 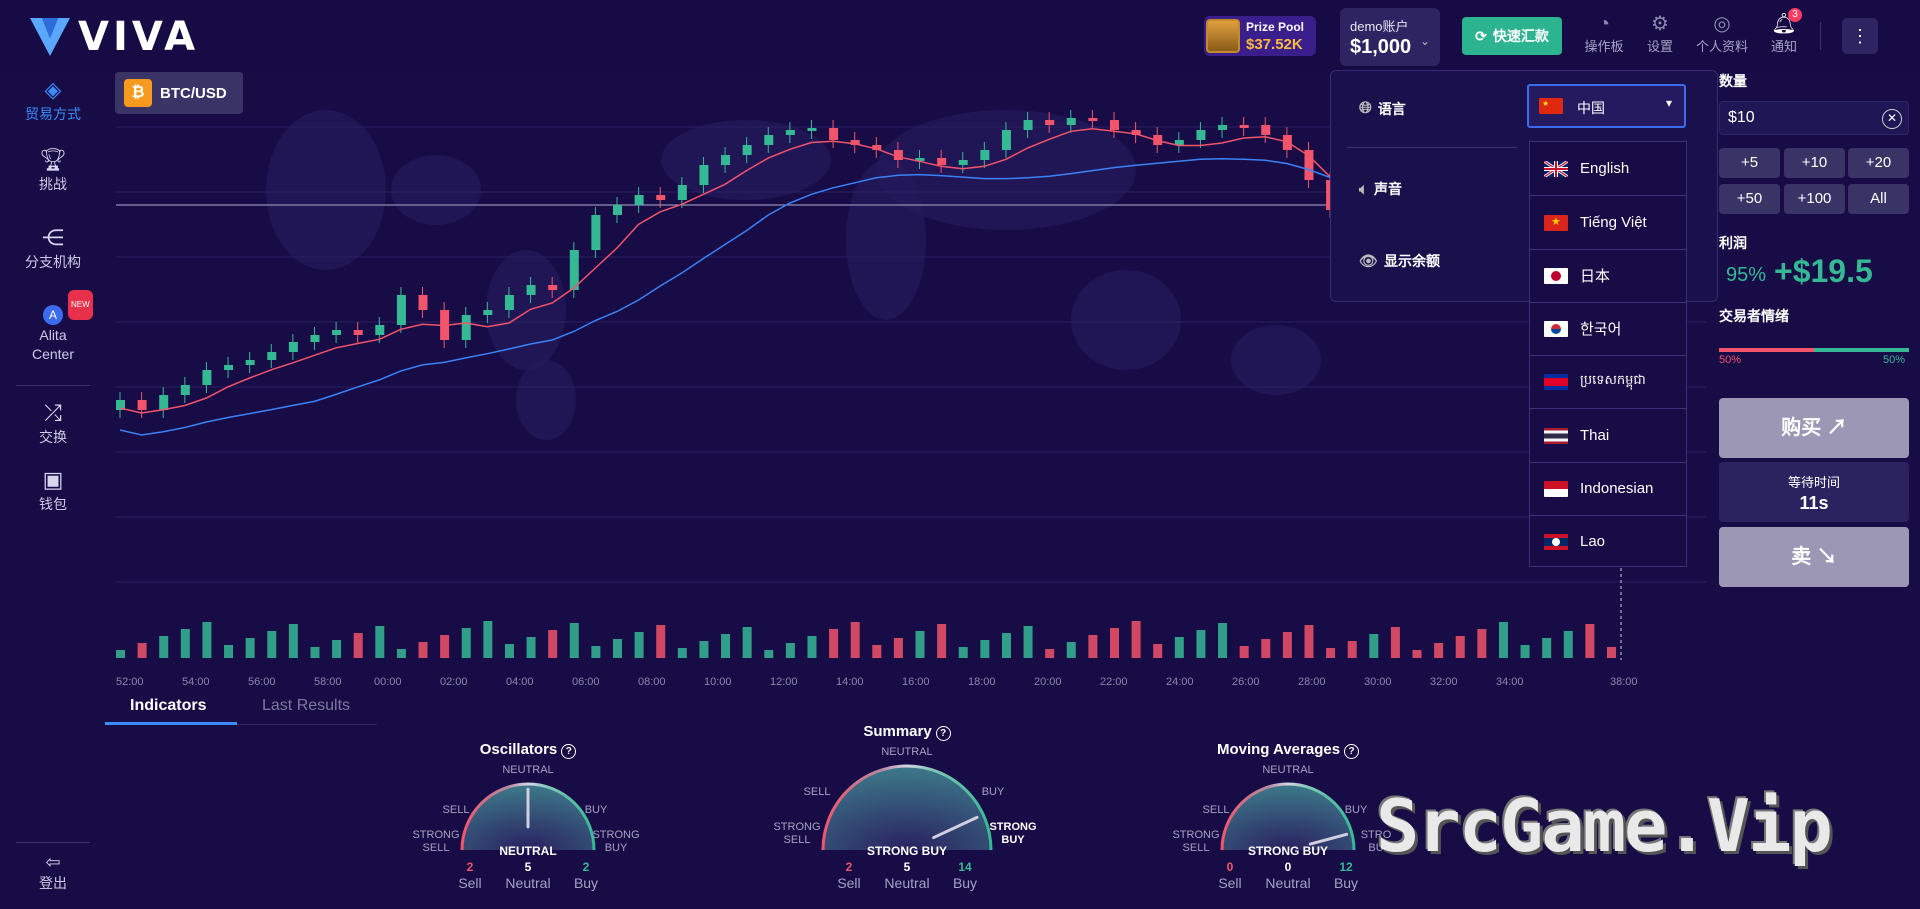 I want to click on sidebar-item-alita-center: A NEW Alita Center, so click(x=53, y=327).